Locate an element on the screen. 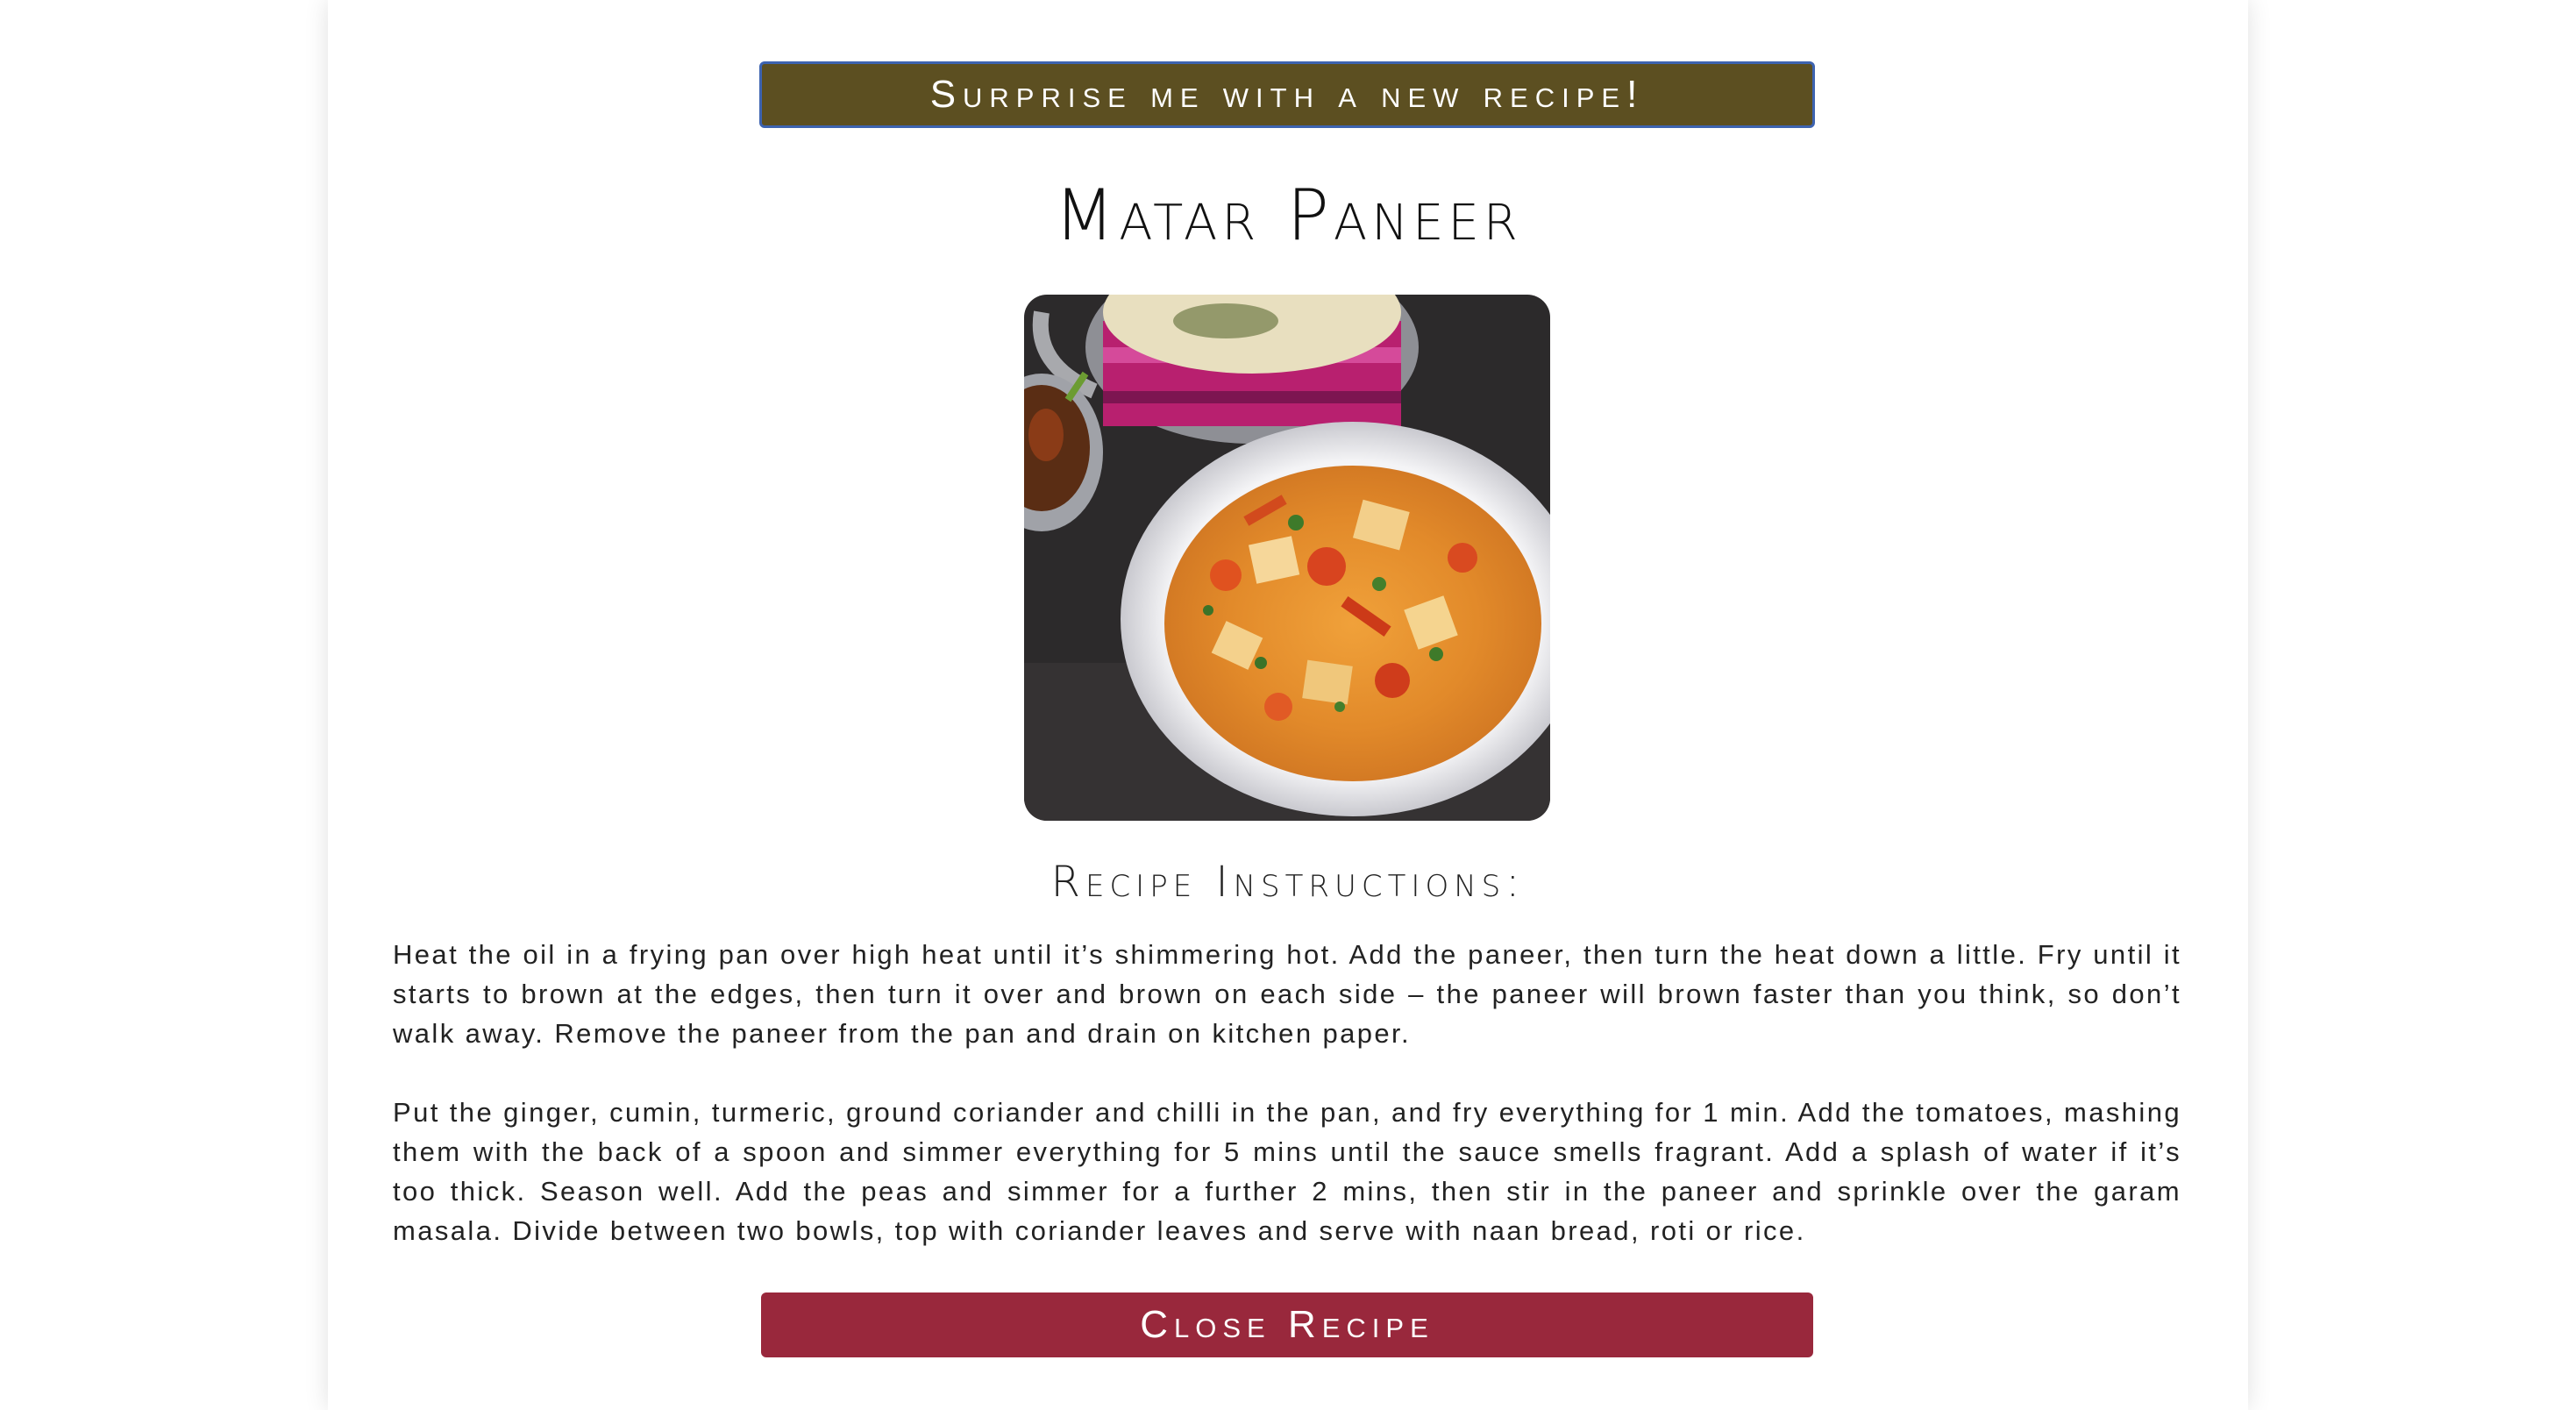 The height and width of the screenshot is (1410, 2576). recipe-title: Matar Paneer is located at coordinates (1288, 215).